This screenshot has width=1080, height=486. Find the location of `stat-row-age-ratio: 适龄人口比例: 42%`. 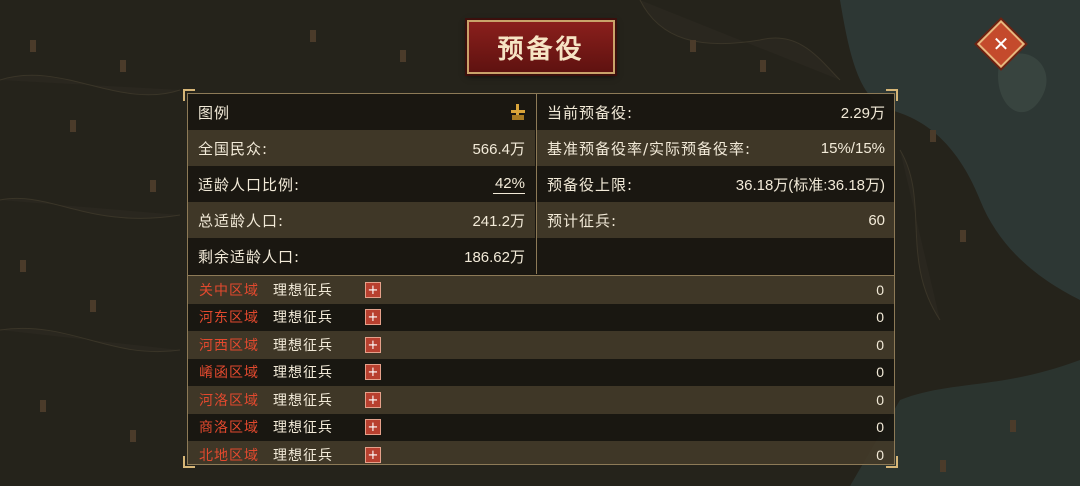

stat-row-age-ratio: 适龄人口比例: 42% is located at coordinates (361, 184).